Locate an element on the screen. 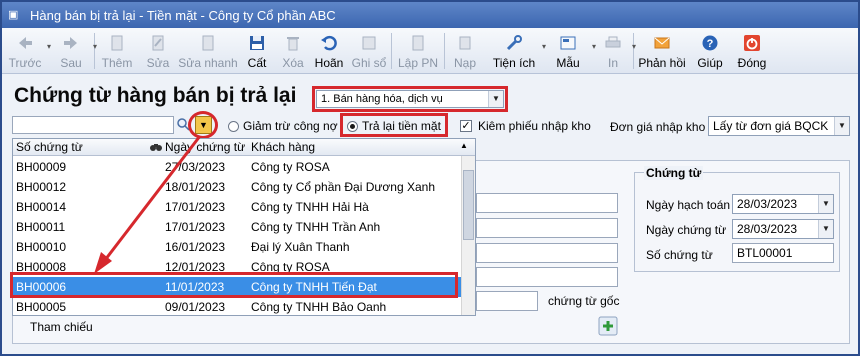  help-icon: ? is located at coordinates (710, 43).